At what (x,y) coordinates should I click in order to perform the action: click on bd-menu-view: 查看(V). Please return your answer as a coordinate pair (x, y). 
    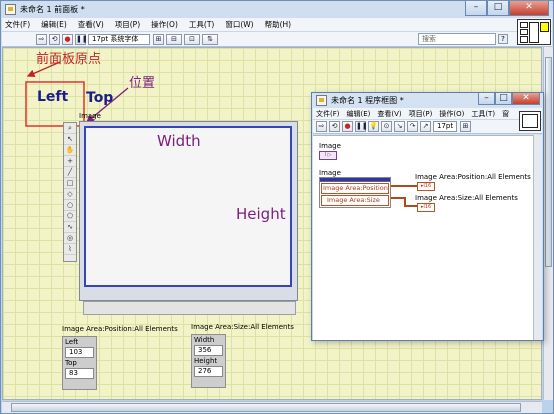
    Looking at the image, I should click on (389, 114).